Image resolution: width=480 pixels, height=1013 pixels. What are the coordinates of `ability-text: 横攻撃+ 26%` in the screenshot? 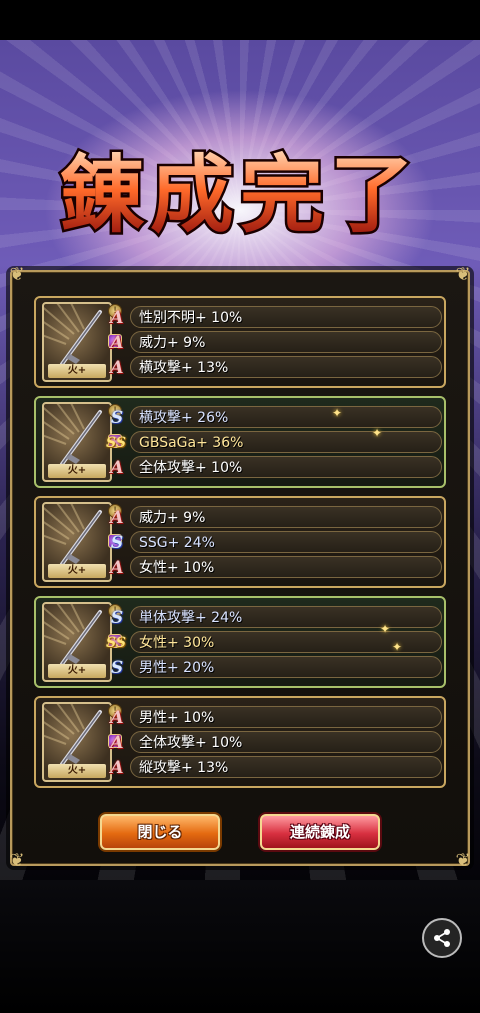 It's located at (184, 418).